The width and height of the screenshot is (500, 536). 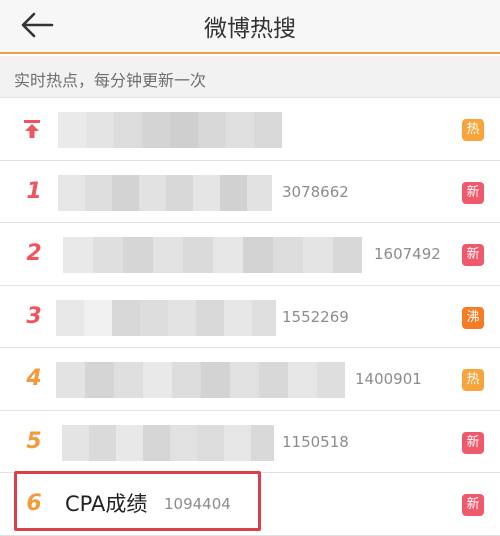 I want to click on rank-number: 5, so click(x=34, y=441).